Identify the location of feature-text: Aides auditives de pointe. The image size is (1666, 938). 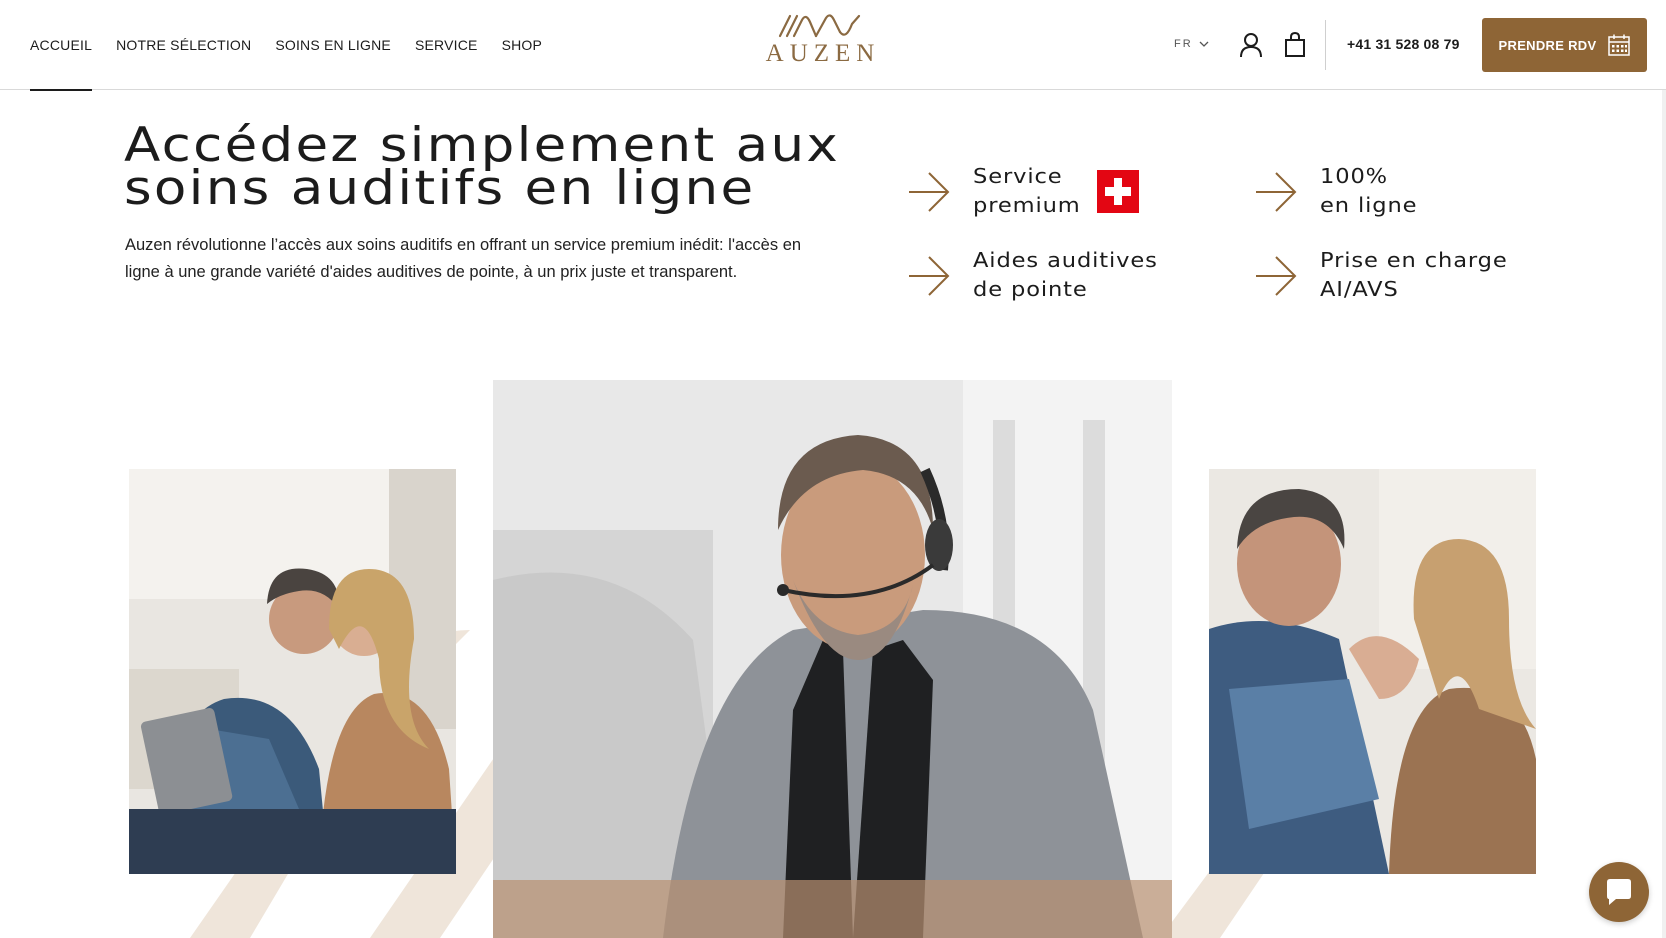
(1065, 275).